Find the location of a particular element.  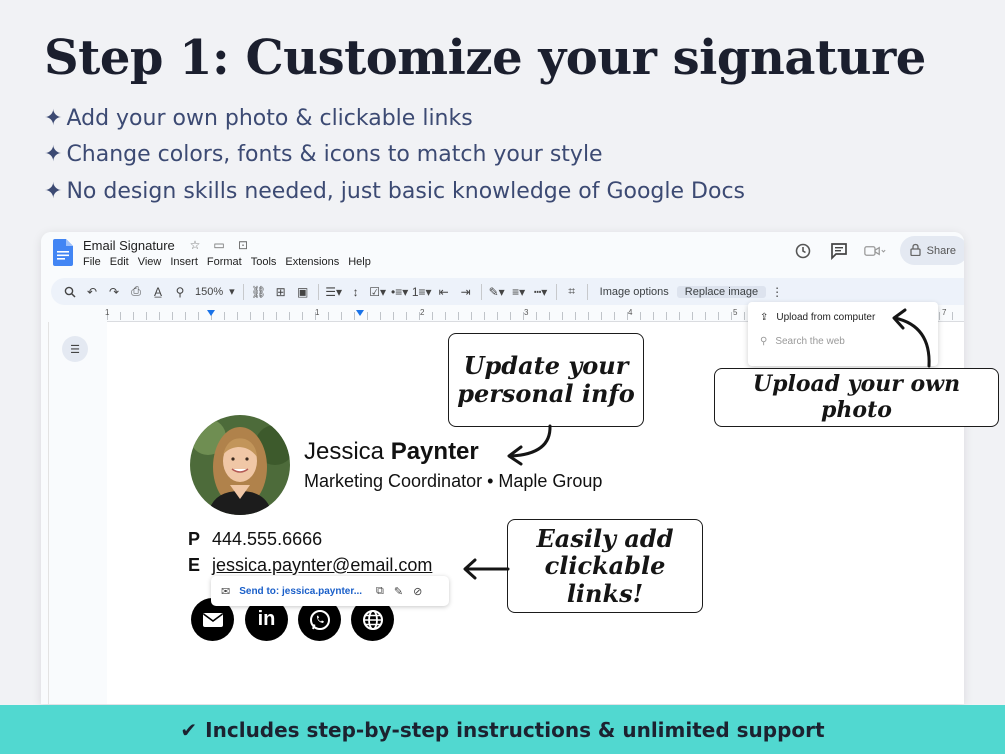

menu-help: Help is located at coordinates (359, 262).